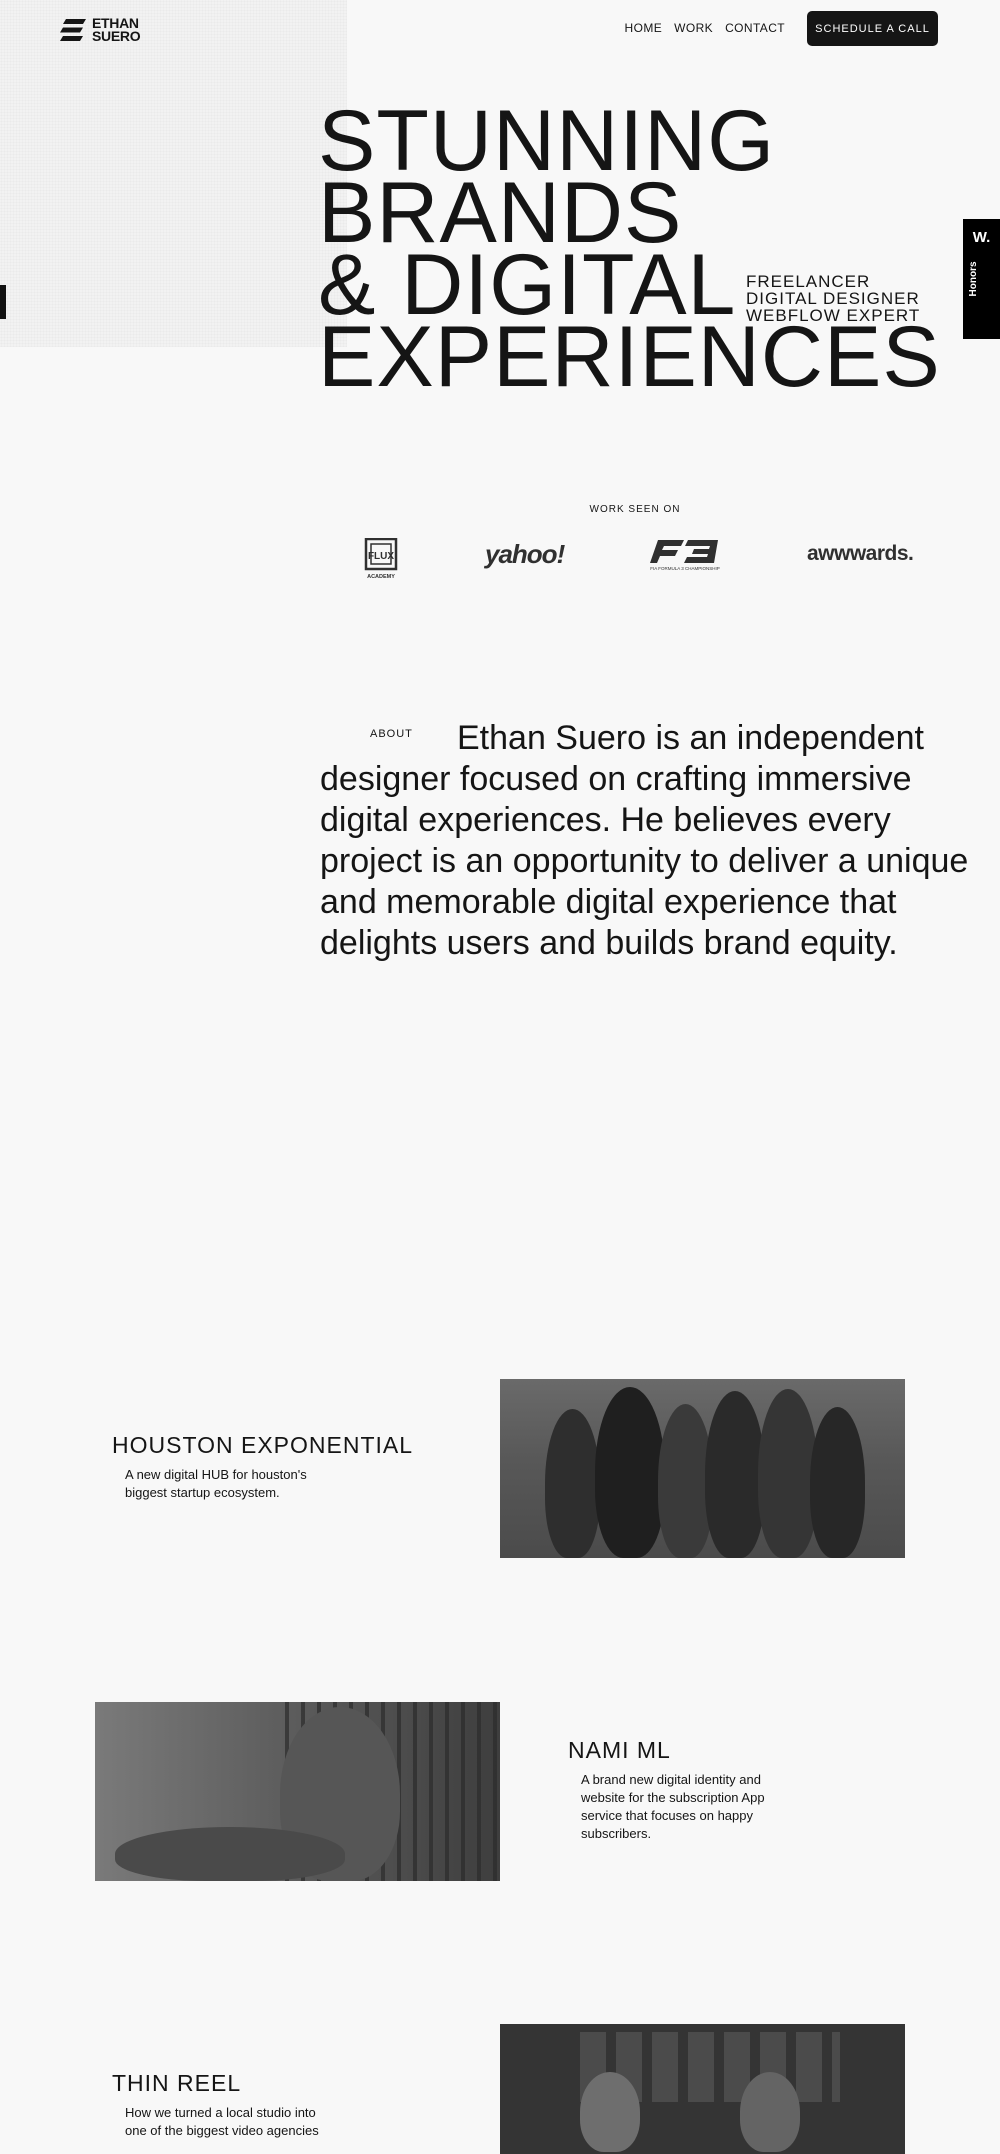  What do you see at coordinates (755, 28) in the screenshot?
I see `nav-contact: CONTACT` at bounding box center [755, 28].